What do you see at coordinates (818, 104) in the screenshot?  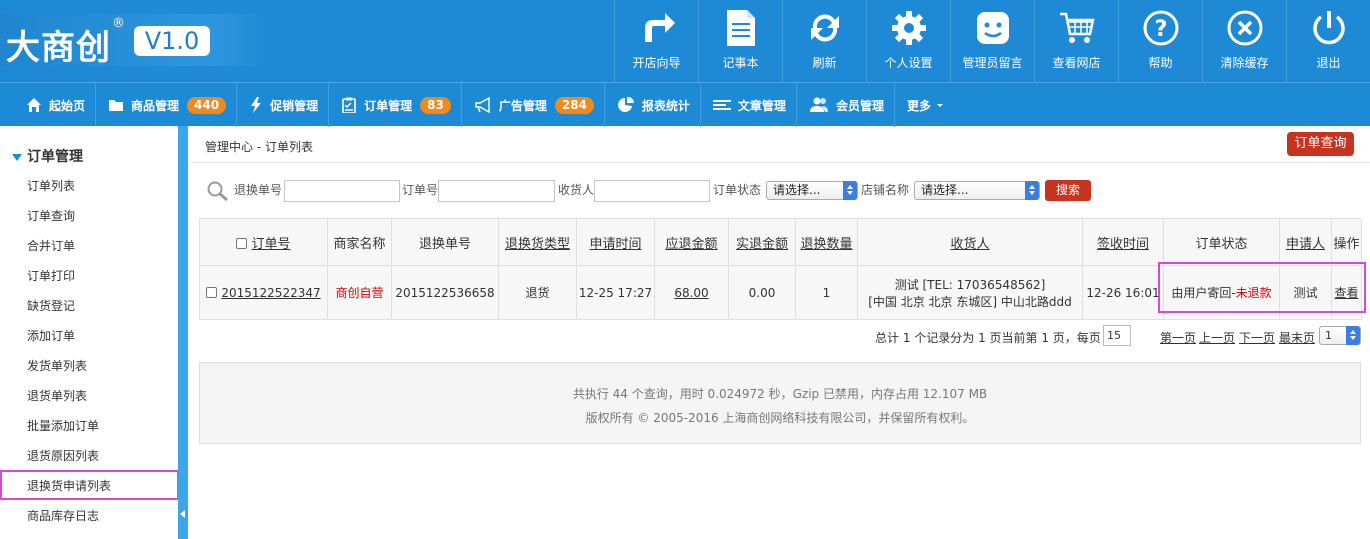 I see `users-icon` at bounding box center [818, 104].